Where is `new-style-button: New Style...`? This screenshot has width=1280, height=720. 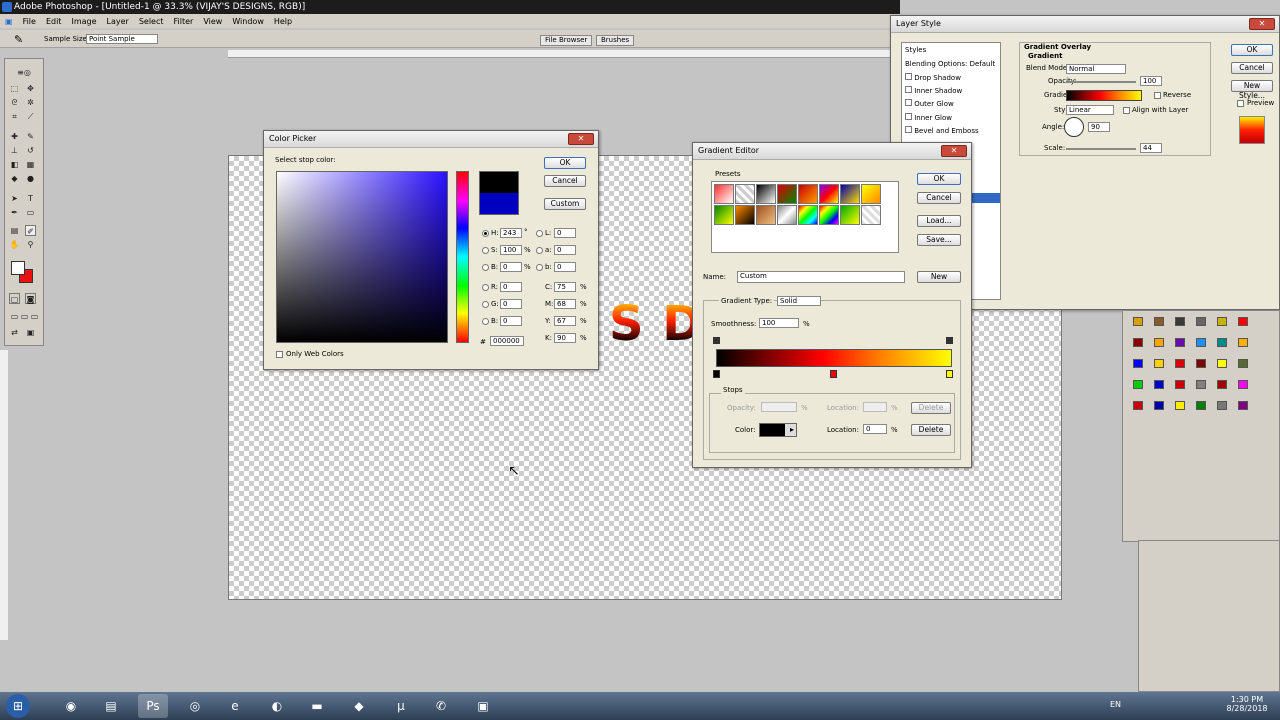
new-style-button: New Style... is located at coordinates (1252, 90).